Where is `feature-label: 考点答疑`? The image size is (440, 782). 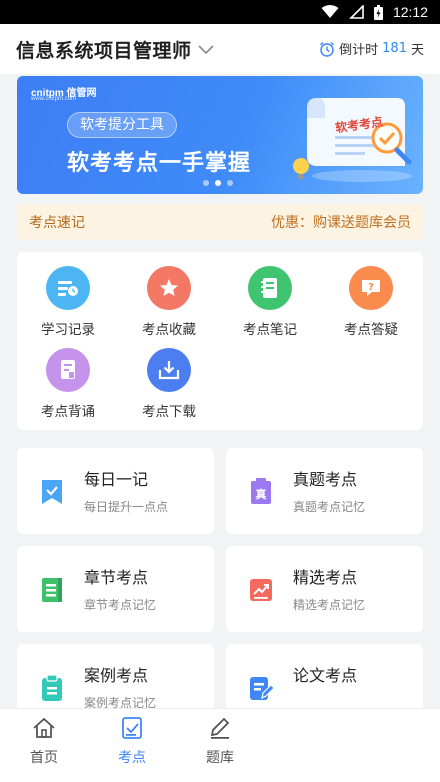 feature-label: 考点答疑 is located at coordinates (371, 330).